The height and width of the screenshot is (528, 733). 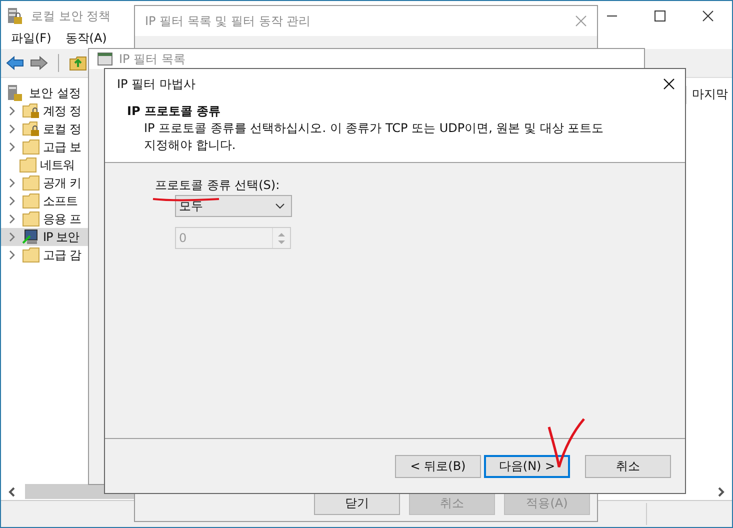 What do you see at coordinates (55, 93) in the screenshot?
I see `tree-item: 보안 설정` at bounding box center [55, 93].